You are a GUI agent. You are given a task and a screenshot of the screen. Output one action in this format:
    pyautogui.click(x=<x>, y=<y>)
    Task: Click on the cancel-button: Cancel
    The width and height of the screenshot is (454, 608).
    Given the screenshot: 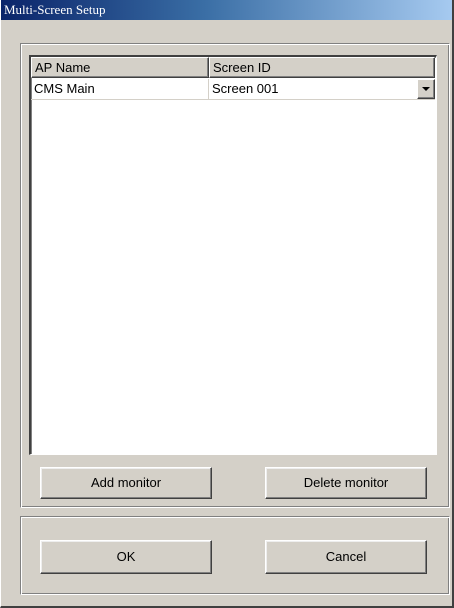 What is the action you would take?
    pyautogui.click(x=346, y=557)
    